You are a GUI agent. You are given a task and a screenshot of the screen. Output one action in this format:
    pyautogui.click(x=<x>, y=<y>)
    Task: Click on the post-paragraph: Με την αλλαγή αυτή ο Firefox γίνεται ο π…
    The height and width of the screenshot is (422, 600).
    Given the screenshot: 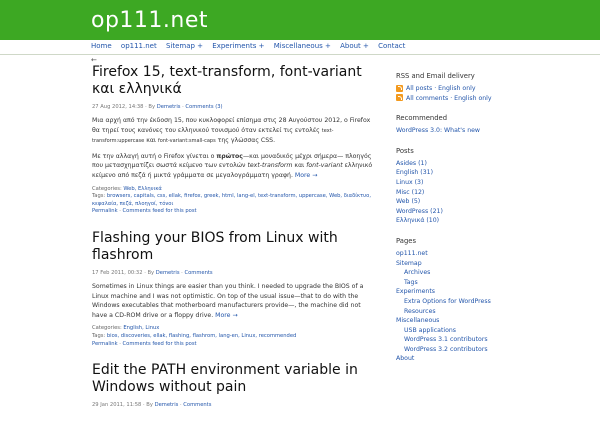 What is the action you would take?
    pyautogui.click(x=233, y=166)
    